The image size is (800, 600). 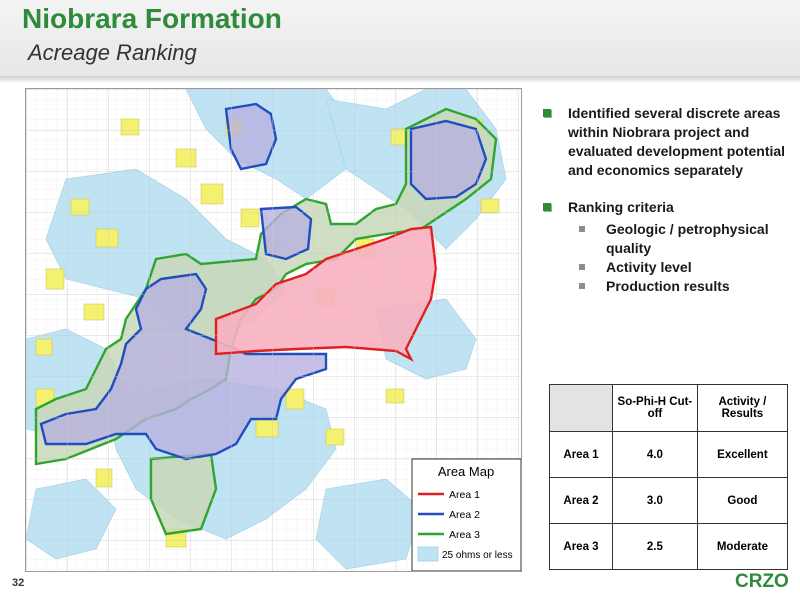 What do you see at coordinates (466, 471) in the screenshot?
I see `legend-title: Area Map` at bounding box center [466, 471].